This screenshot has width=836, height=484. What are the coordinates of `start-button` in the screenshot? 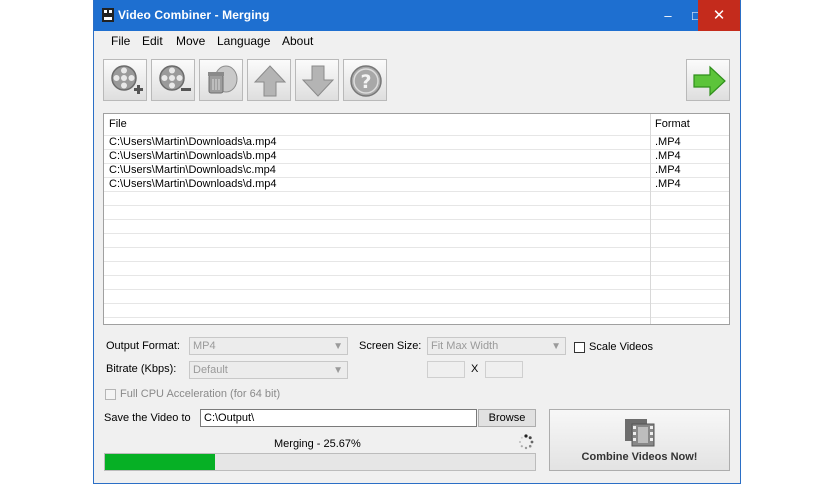 It's located at (708, 80).